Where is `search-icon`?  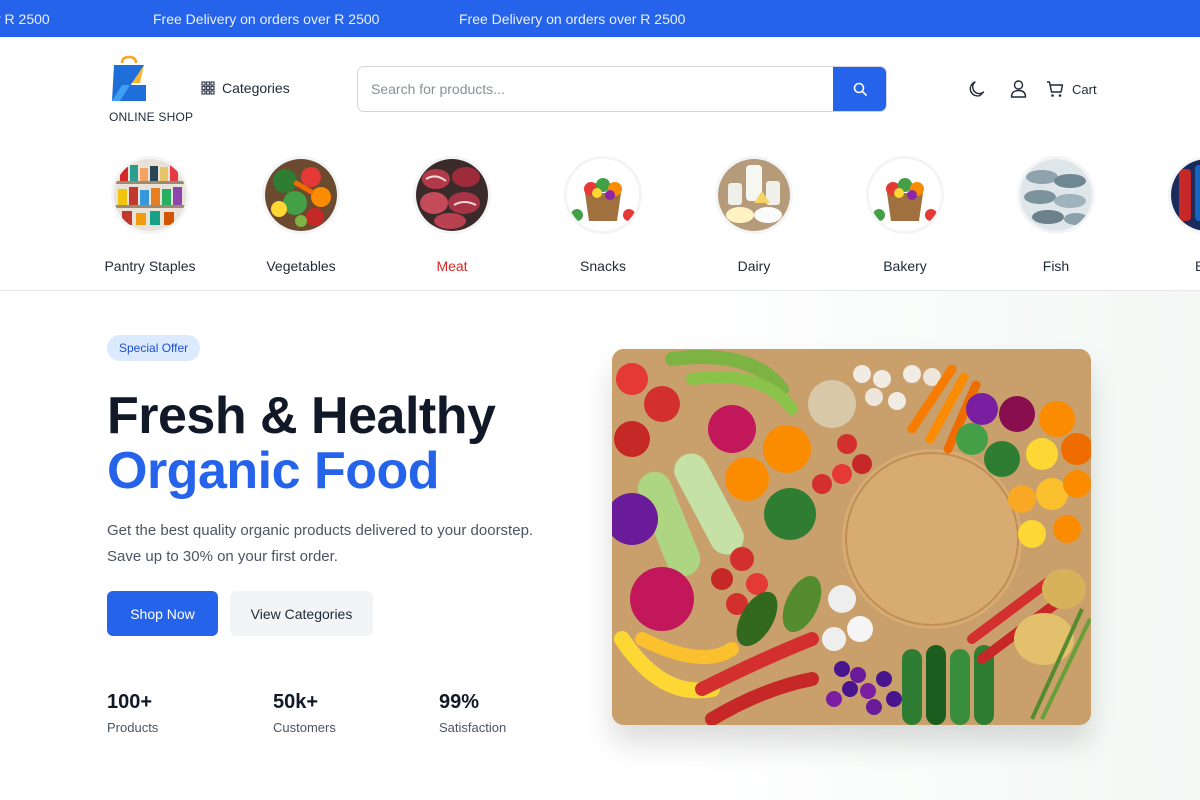
search-icon is located at coordinates (860, 89).